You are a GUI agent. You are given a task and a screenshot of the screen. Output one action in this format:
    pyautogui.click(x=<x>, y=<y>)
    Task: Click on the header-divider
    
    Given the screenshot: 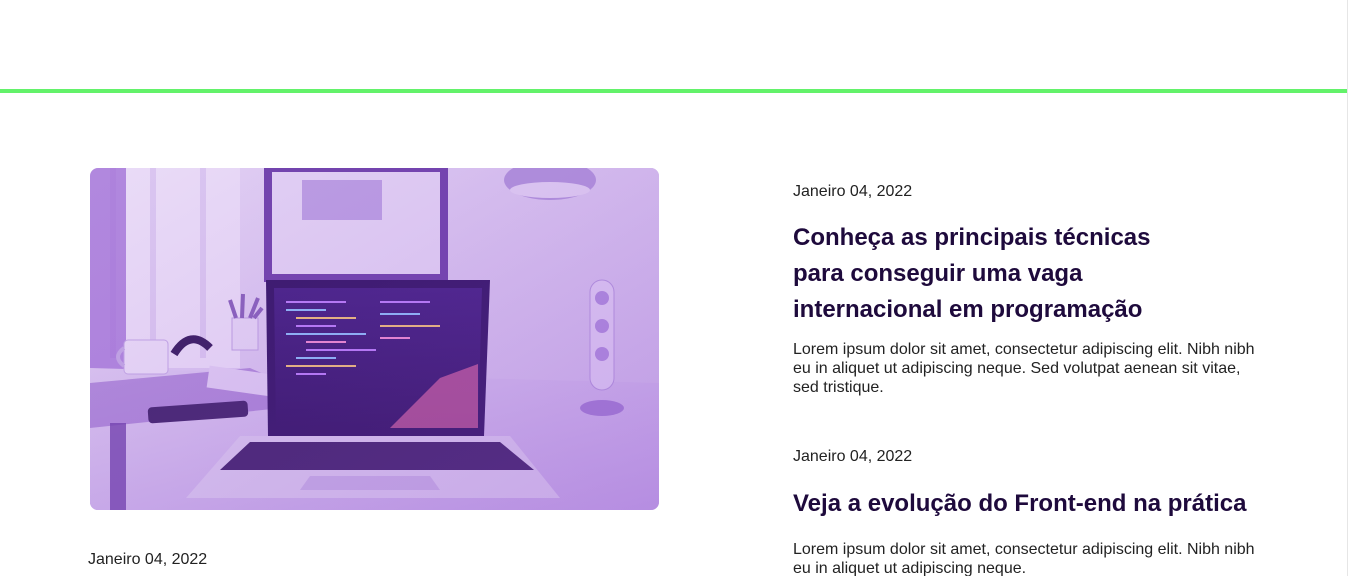 What is the action you would take?
    pyautogui.click(x=674, y=91)
    